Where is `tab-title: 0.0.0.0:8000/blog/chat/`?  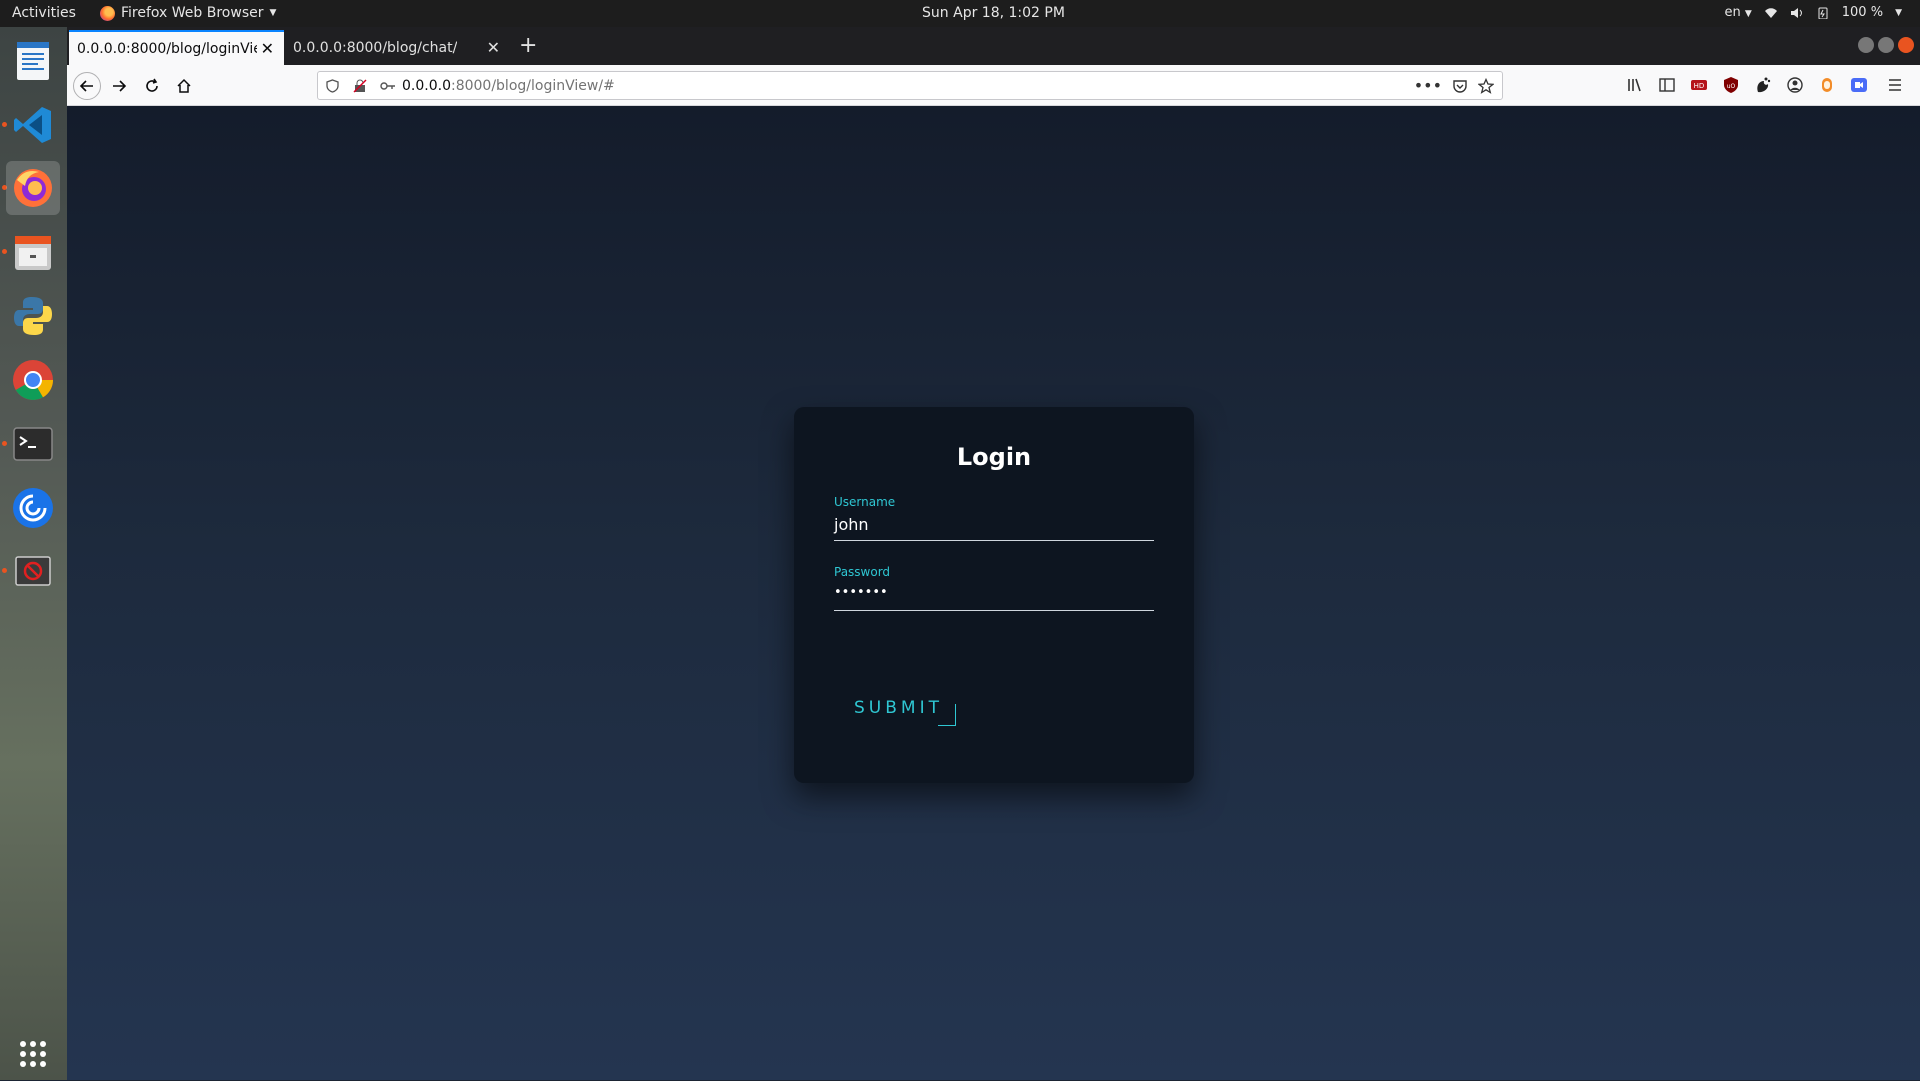
tab-title: 0.0.0.0:8000/blog/chat/ is located at coordinates (375, 47).